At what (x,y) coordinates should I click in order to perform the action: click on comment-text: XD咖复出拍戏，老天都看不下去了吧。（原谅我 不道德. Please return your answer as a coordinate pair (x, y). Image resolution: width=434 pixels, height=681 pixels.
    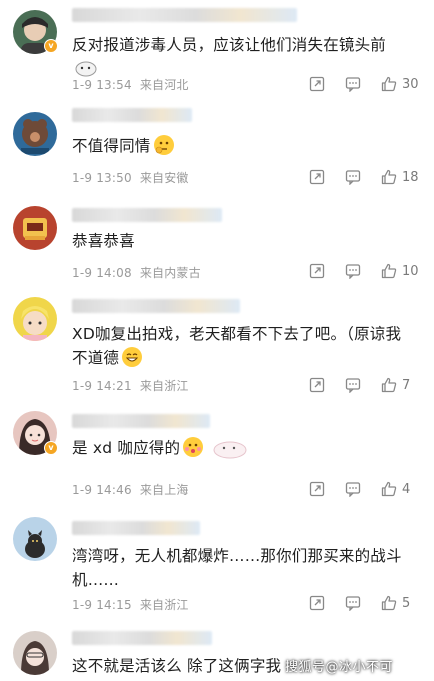
    Looking at the image, I should click on (237, 346).